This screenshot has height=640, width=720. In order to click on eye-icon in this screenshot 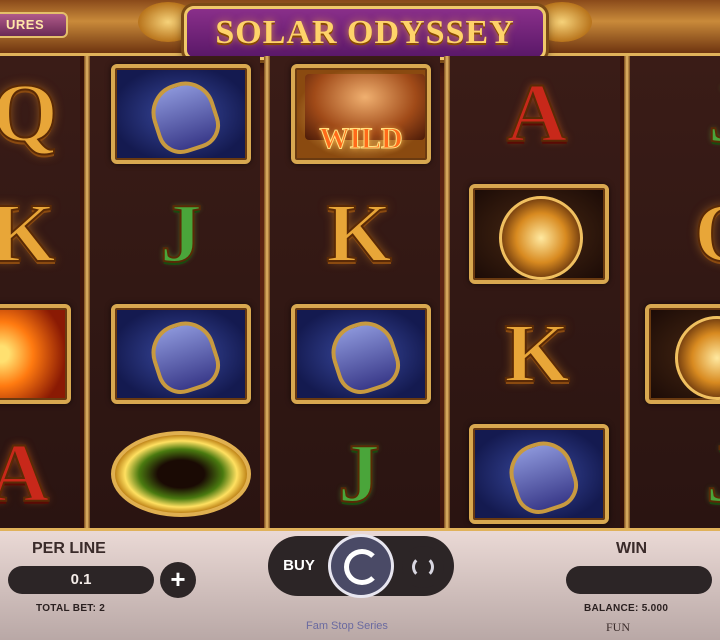, I will do `click(181, 474)`.